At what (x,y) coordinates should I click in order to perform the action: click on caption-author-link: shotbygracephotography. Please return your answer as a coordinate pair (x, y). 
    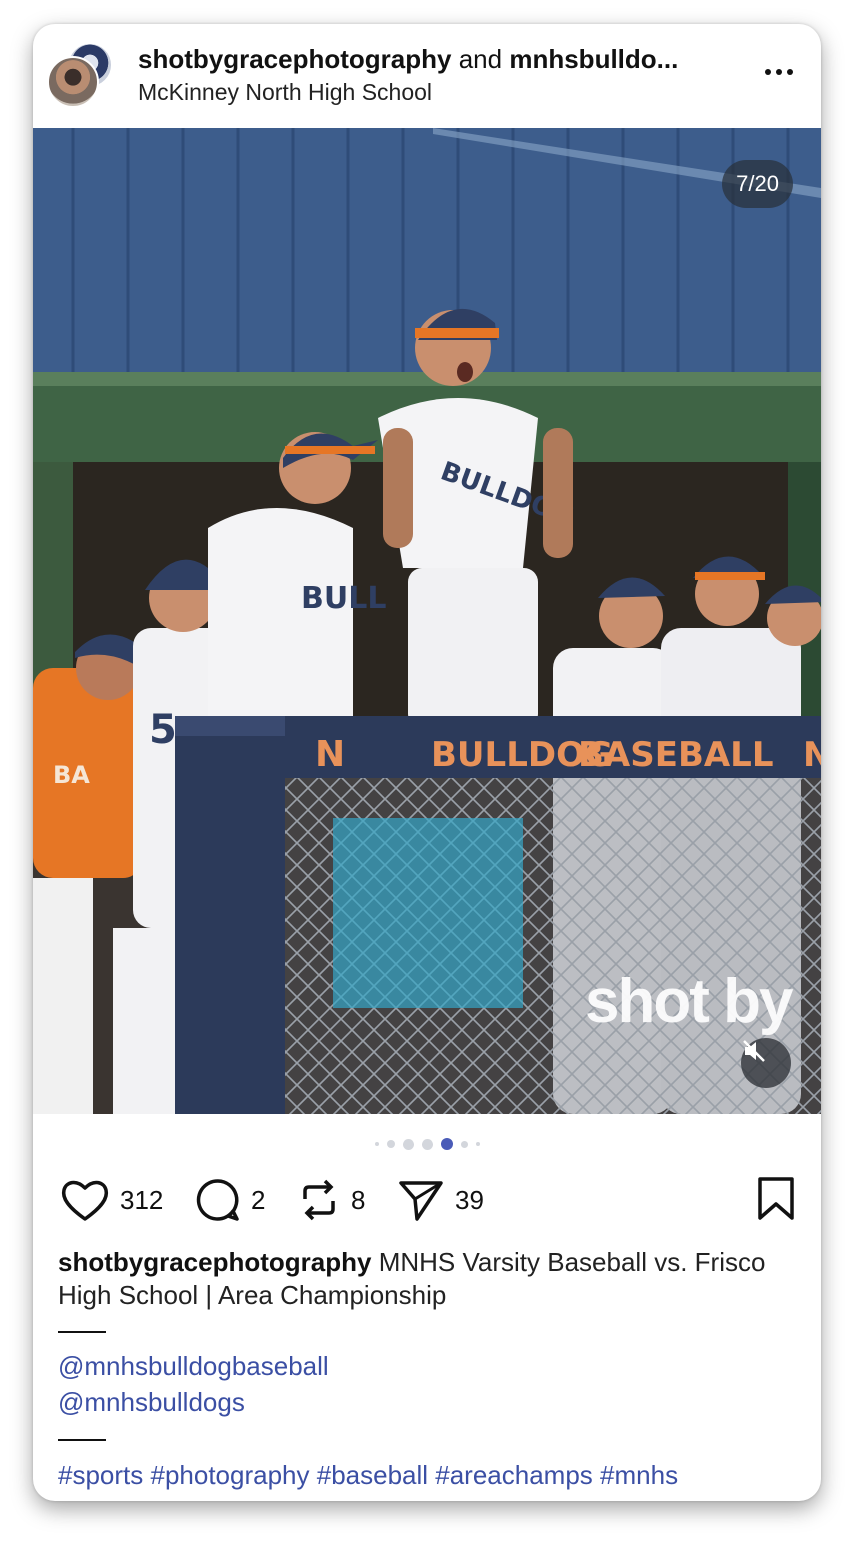
    Looking at the image, I should click on (214, 1262).